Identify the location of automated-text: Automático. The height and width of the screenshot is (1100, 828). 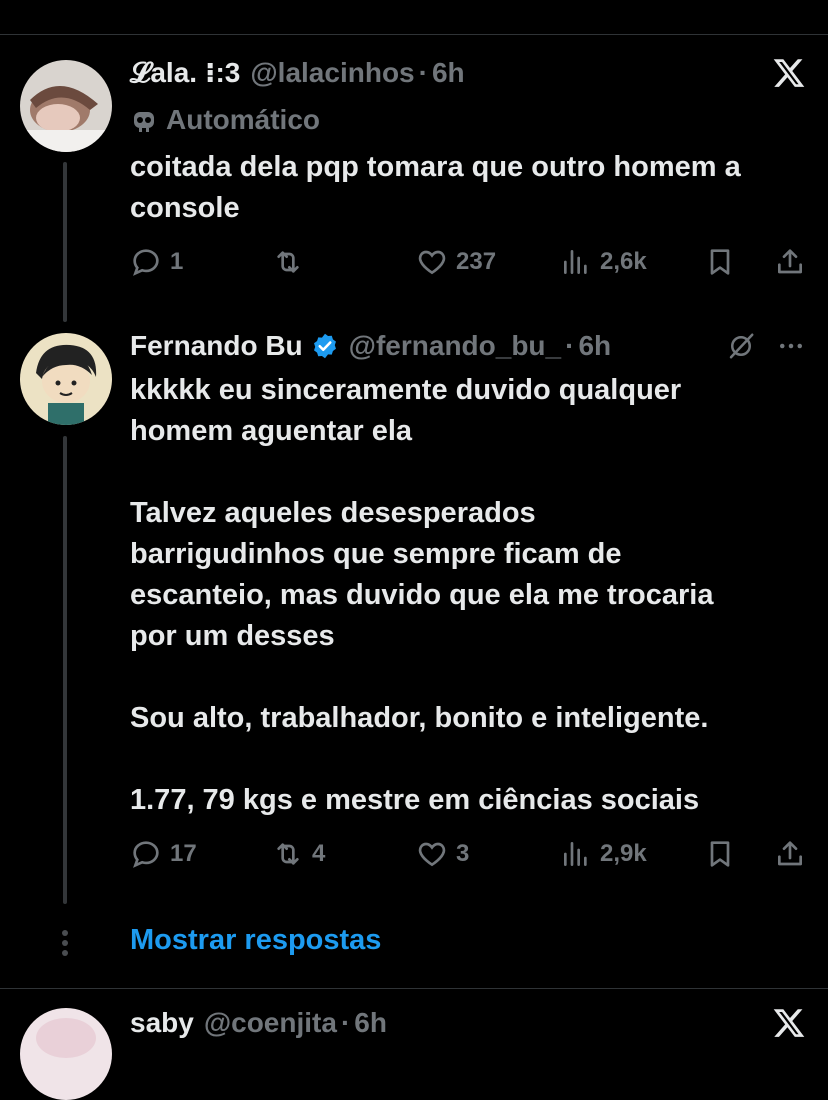
(243, 119).